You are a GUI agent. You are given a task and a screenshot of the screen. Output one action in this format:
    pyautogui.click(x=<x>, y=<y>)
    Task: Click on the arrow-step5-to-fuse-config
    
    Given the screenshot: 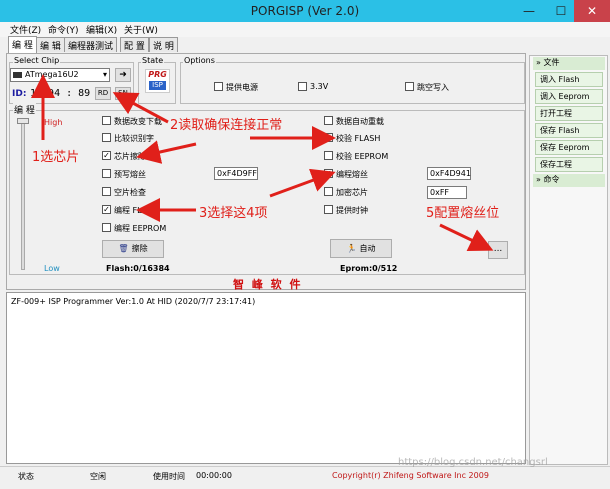 What is the action you would take?
    pyautogui.click(x=466, y=237)
    